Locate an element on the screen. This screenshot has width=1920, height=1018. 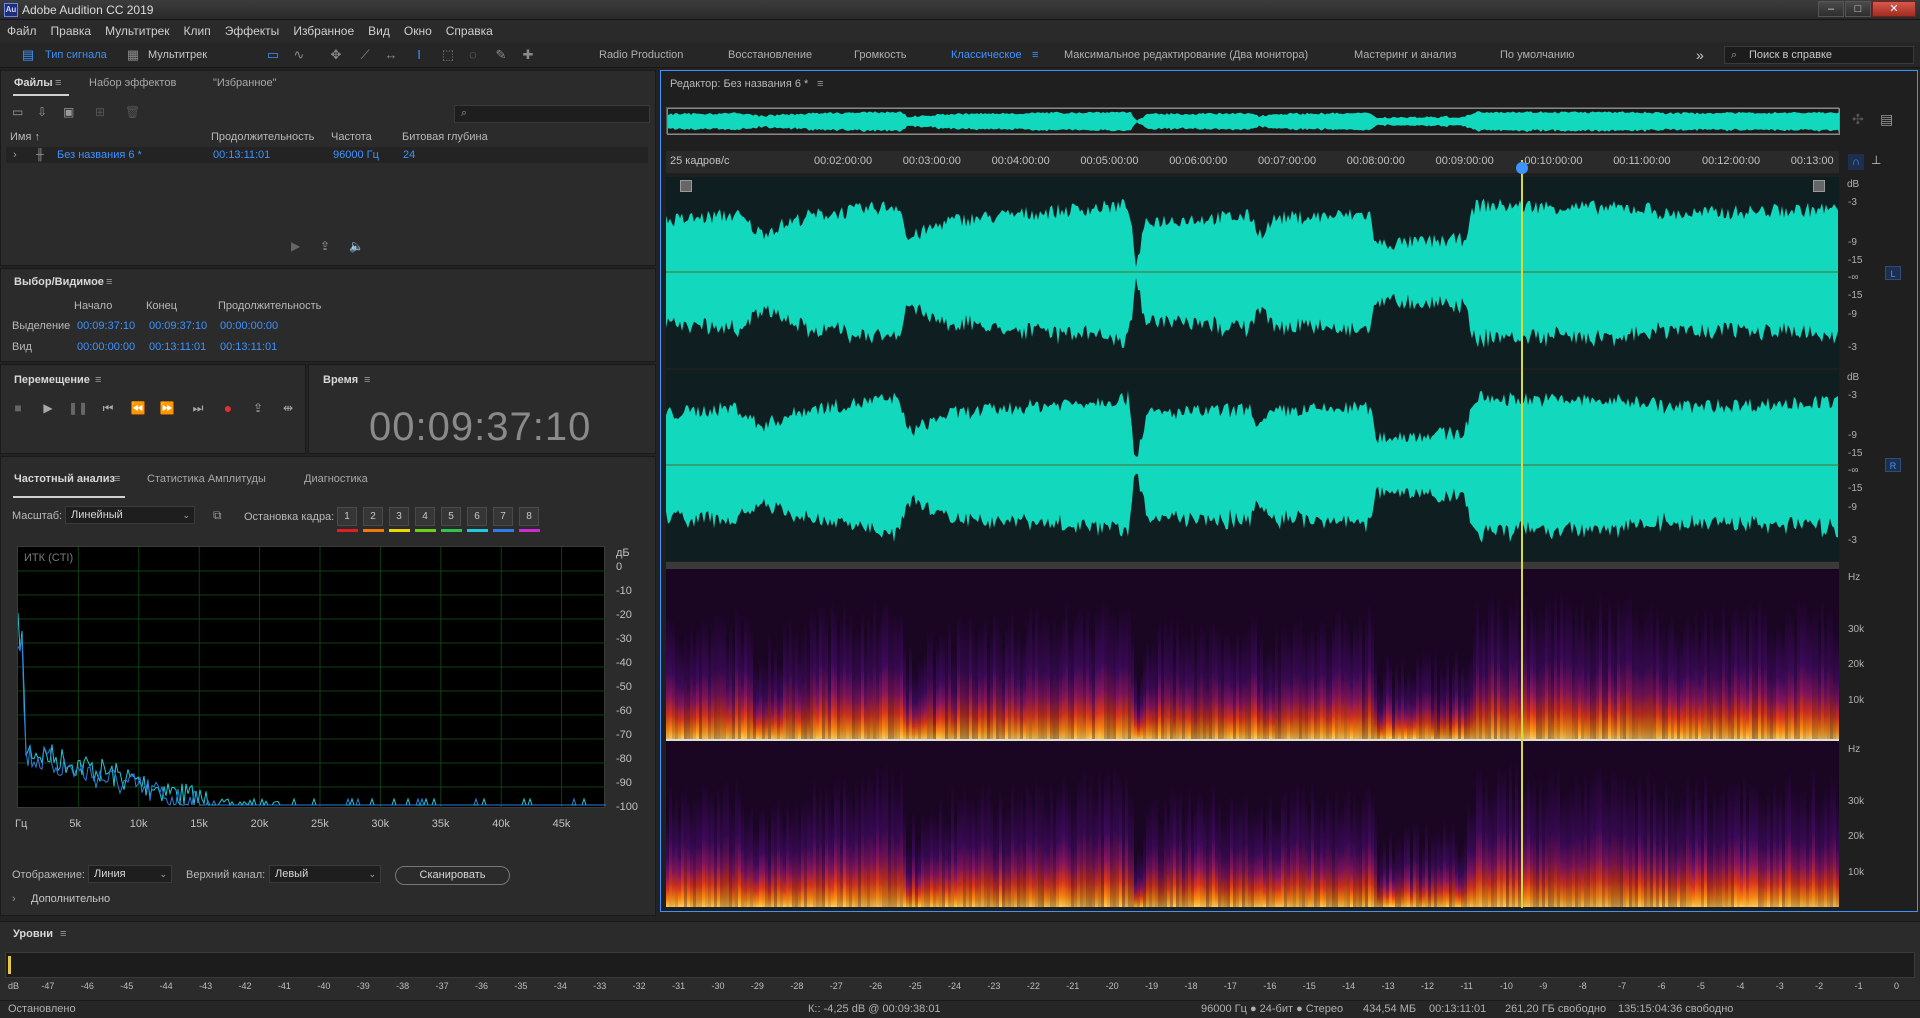
tab-files: Файлы is located at coordinates (33, 83).